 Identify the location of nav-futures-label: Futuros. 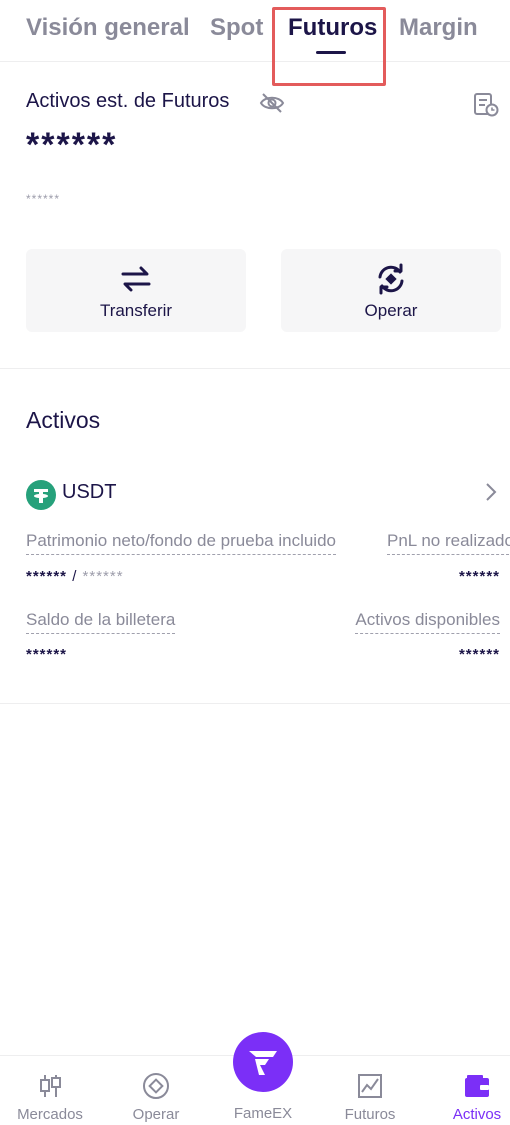
(370, 1114).